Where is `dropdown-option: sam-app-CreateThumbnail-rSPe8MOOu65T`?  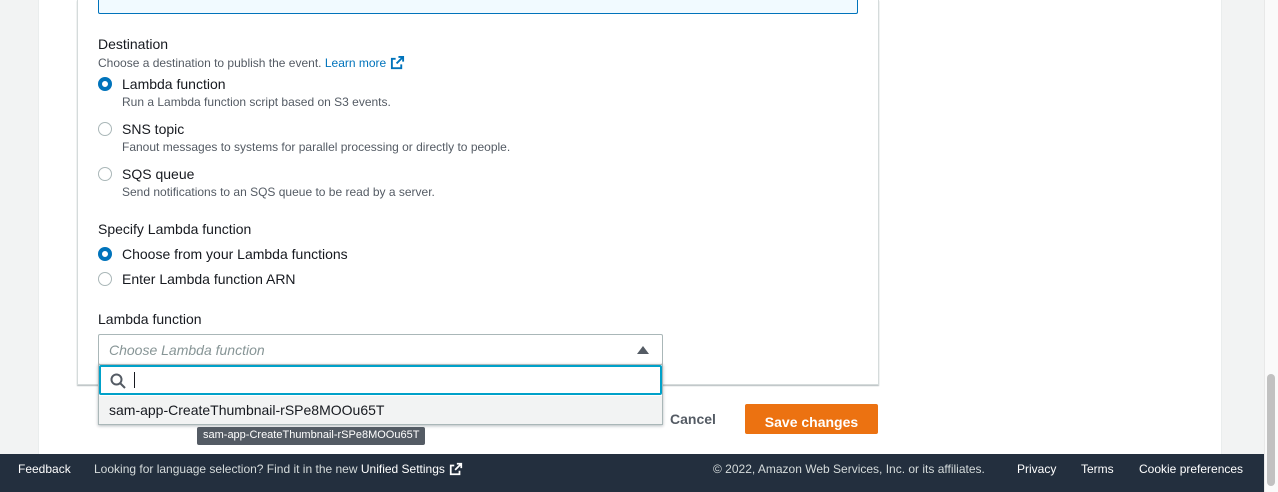 dropdown-option: sam-app-CreateThumbnail-rSPe8MOOu65T is located at coordinates (380, 410).